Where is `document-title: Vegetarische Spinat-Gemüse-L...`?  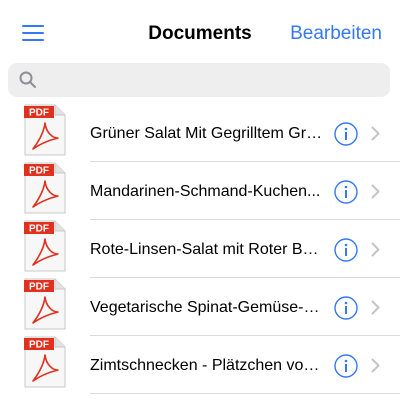 document-title: Vegetarische Spinat-Gemüse-L... is located at coordinates (206, 307).